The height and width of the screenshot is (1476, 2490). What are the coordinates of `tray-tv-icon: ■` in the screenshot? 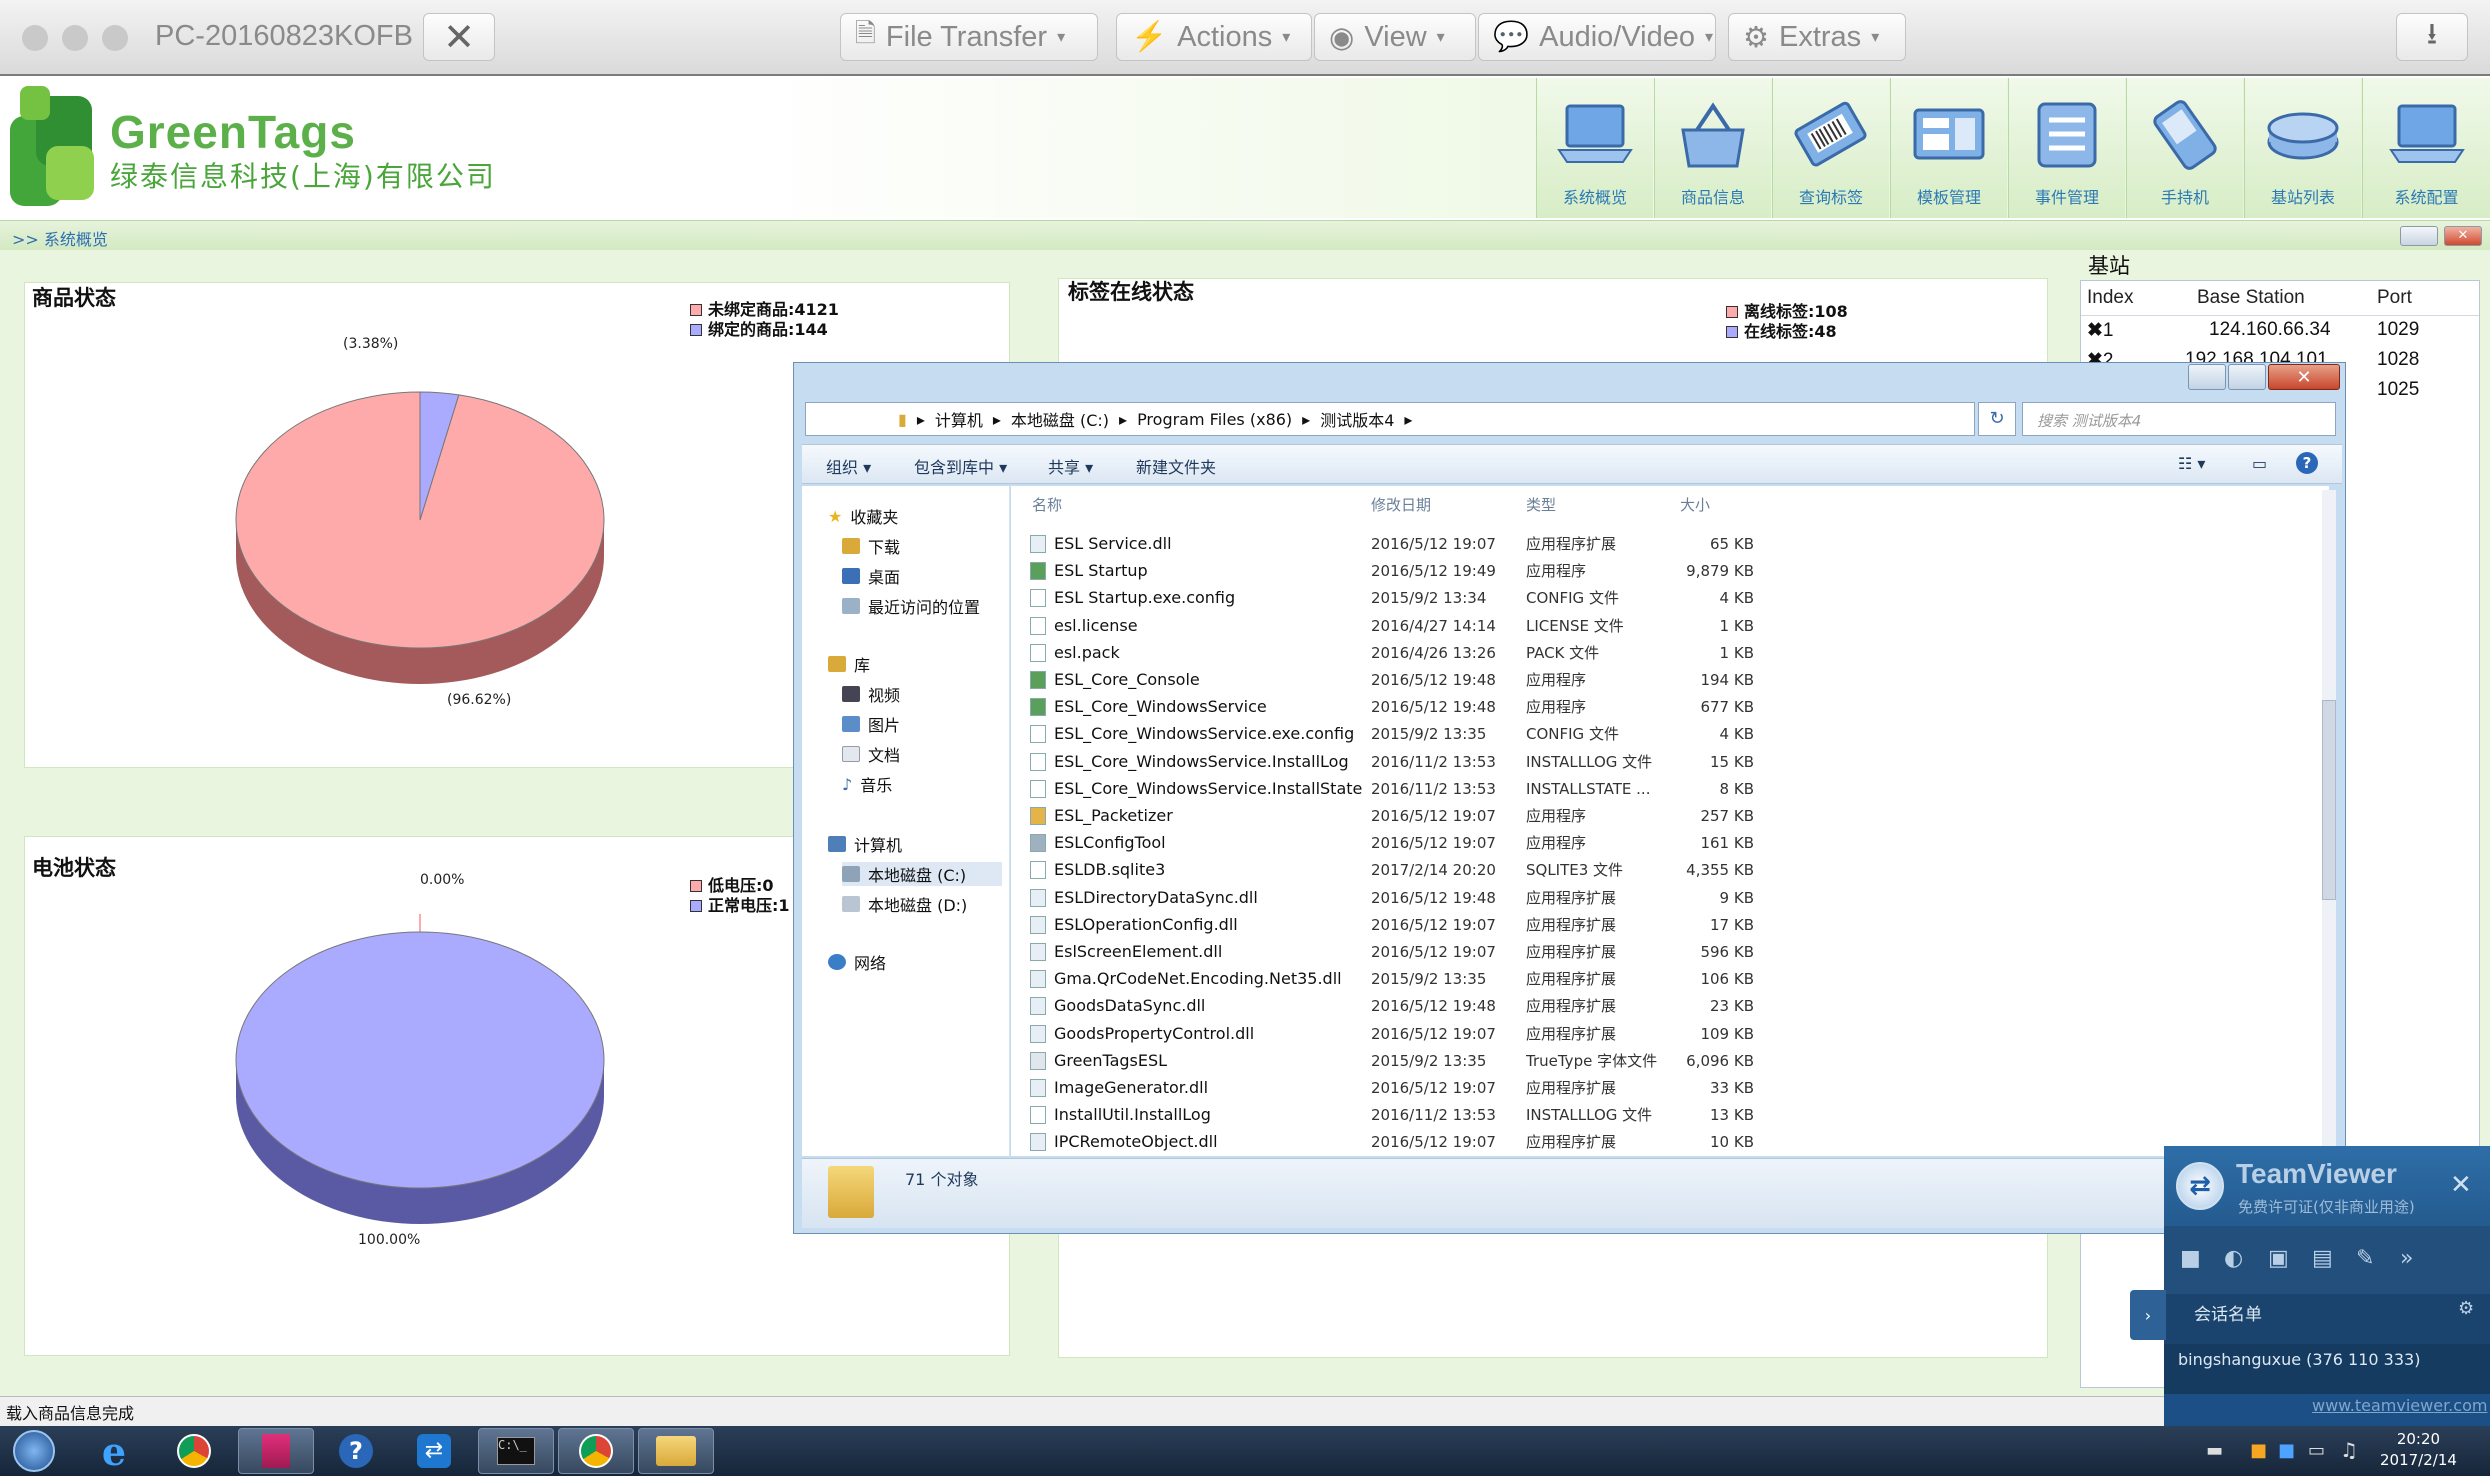 It's located at (2286, 1450).